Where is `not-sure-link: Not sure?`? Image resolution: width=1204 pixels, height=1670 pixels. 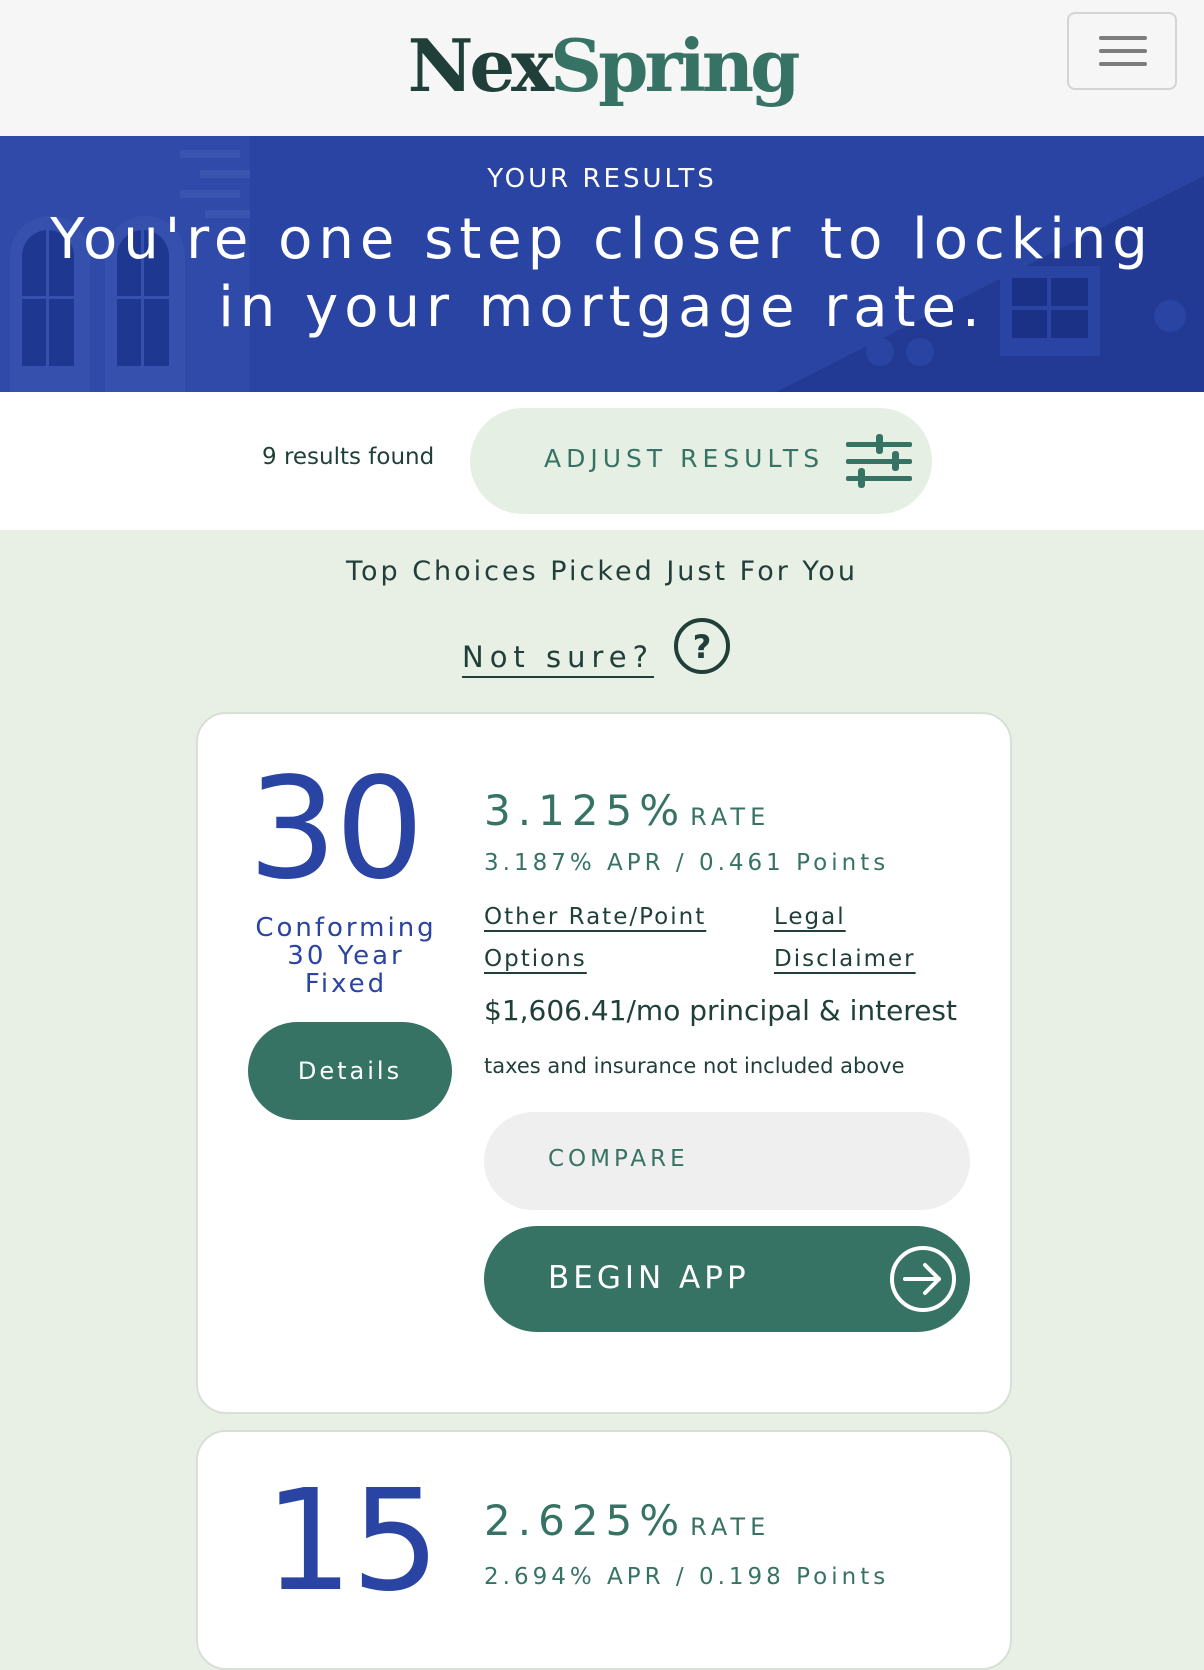
not-sure-link: Not sure? is located at coordinates (558, 659).